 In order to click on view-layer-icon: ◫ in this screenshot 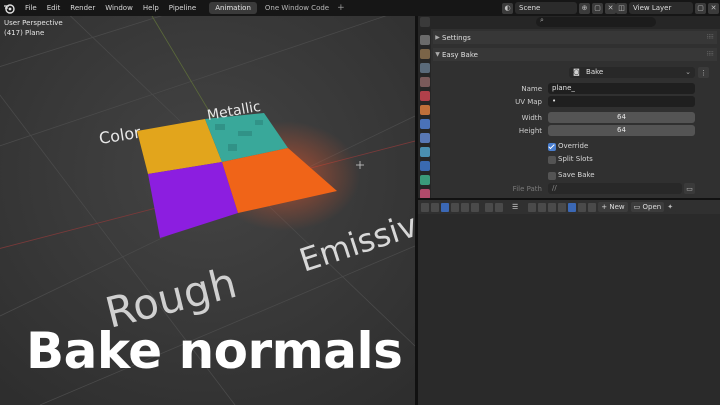, I will do `click(621, 8)`.